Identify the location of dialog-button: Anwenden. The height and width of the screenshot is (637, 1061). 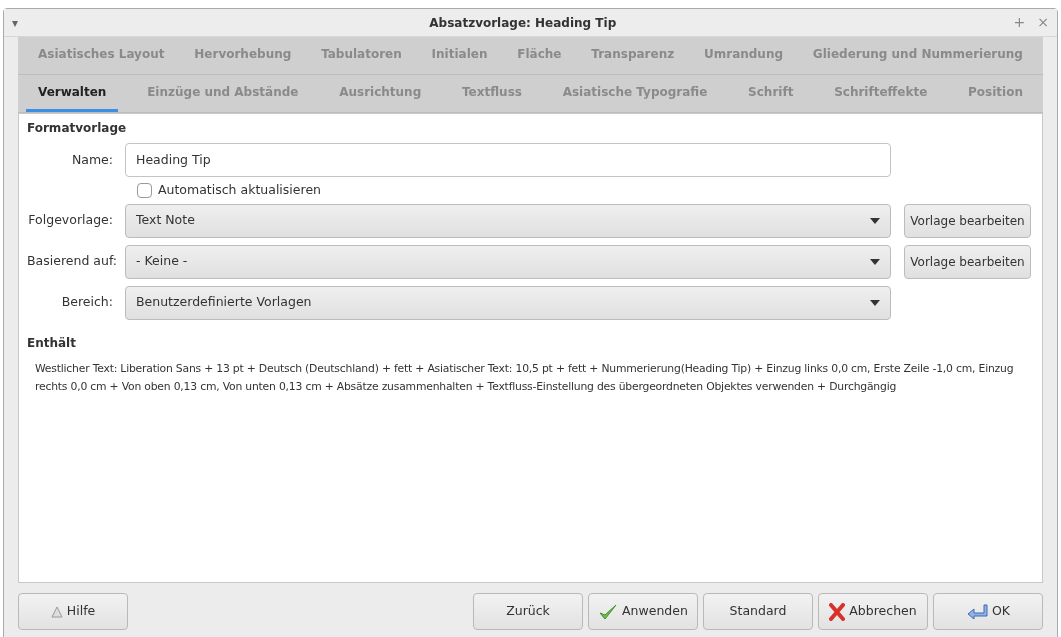
(643, 611).